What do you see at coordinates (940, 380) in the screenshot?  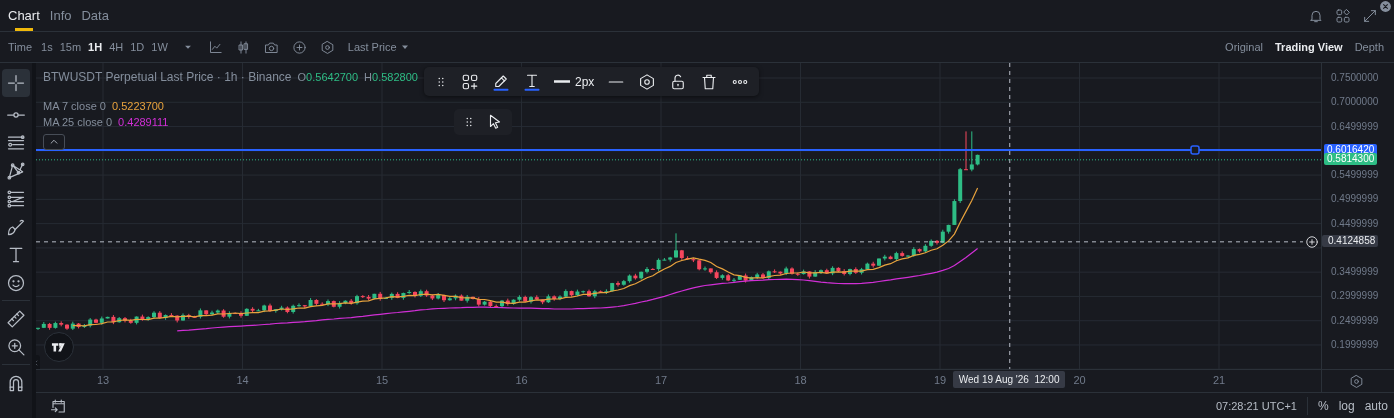 I see `time-tick: 19` at bounding box center [940, 380].